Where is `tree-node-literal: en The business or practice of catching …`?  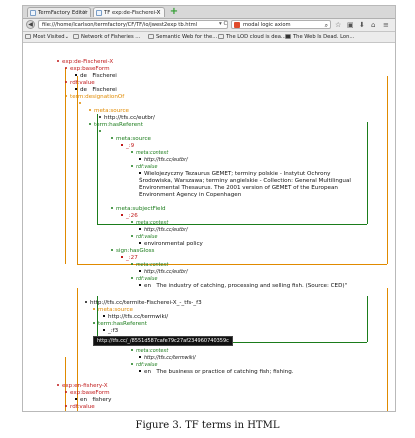
tree-node-literal: en The business or practice of catching … is located at coordinates (216, 372).